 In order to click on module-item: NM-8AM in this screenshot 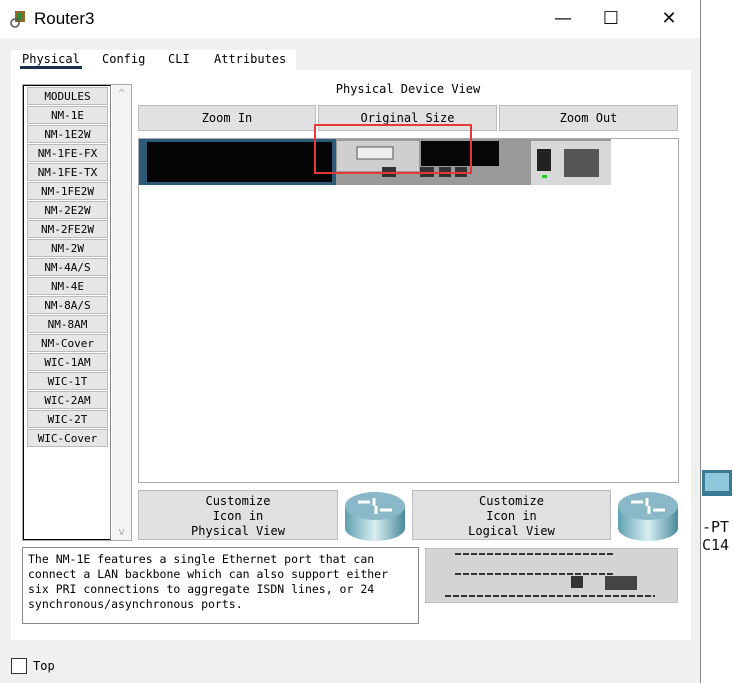, I will do `click(67, 324)`.